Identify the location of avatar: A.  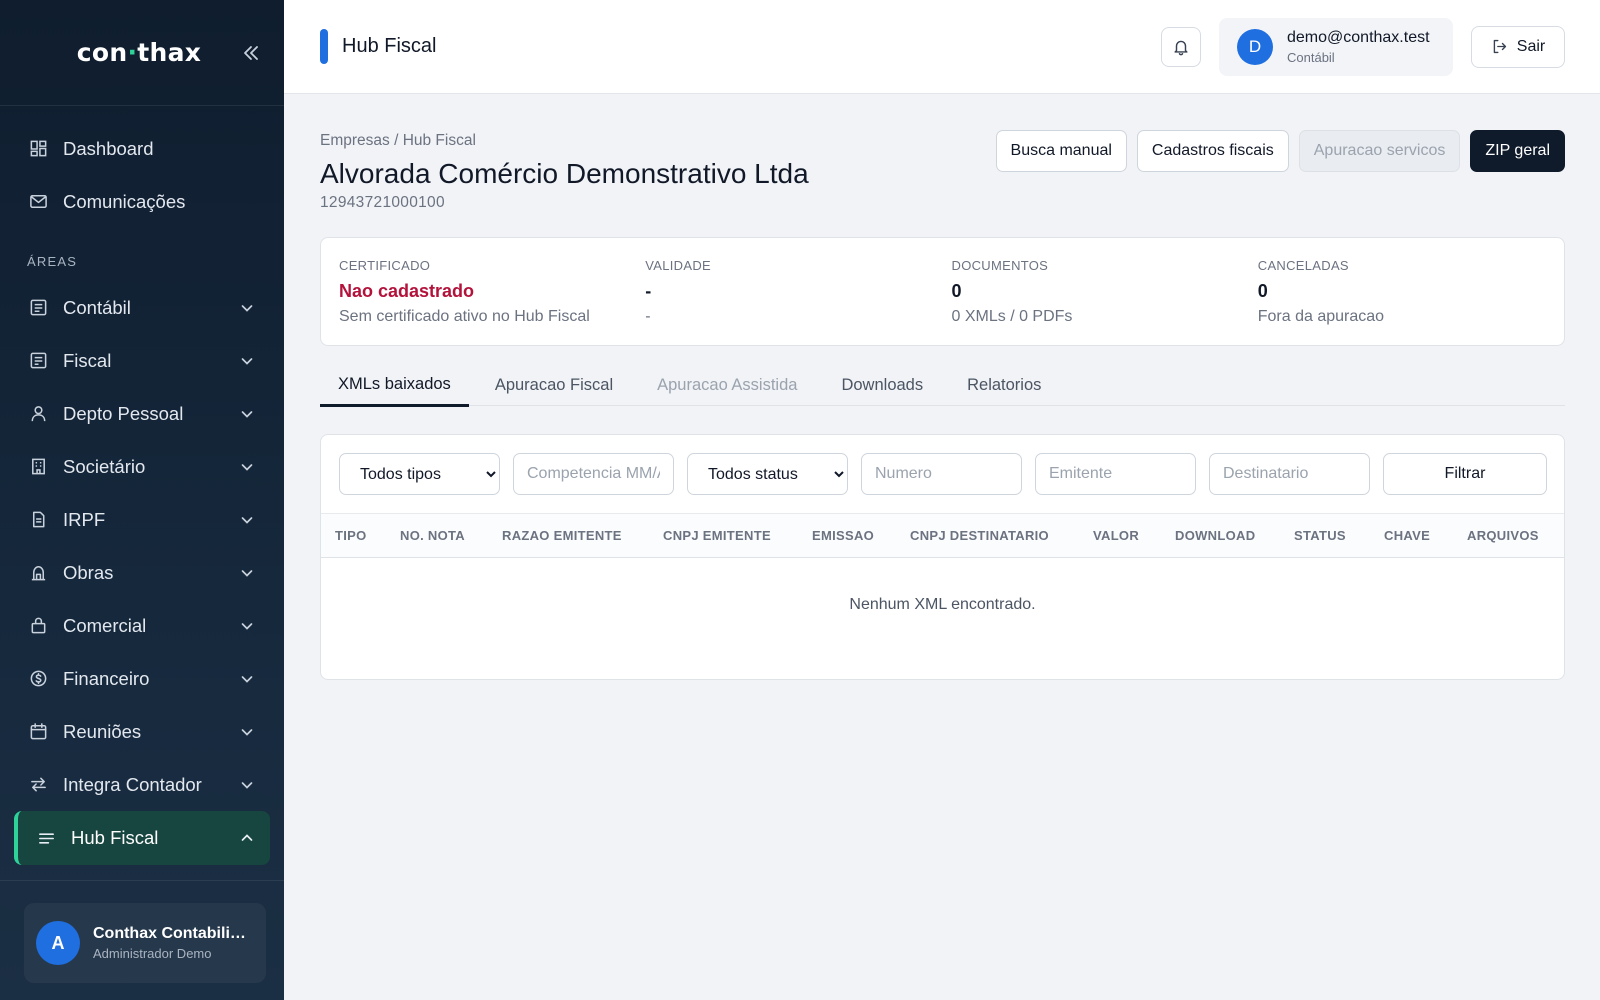
(58, 943).